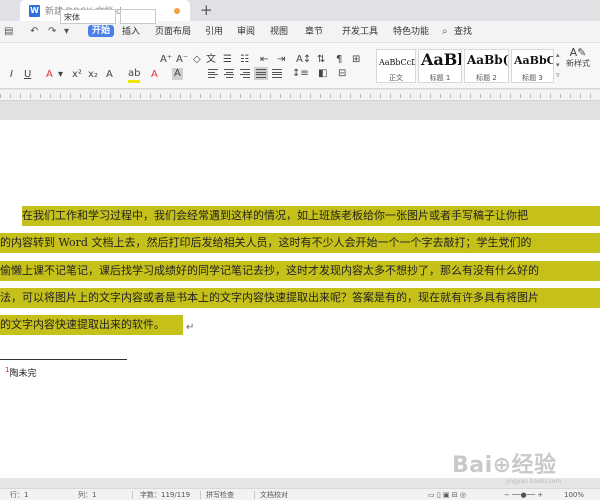  I want to click on align-right-button, so click(245, 73).